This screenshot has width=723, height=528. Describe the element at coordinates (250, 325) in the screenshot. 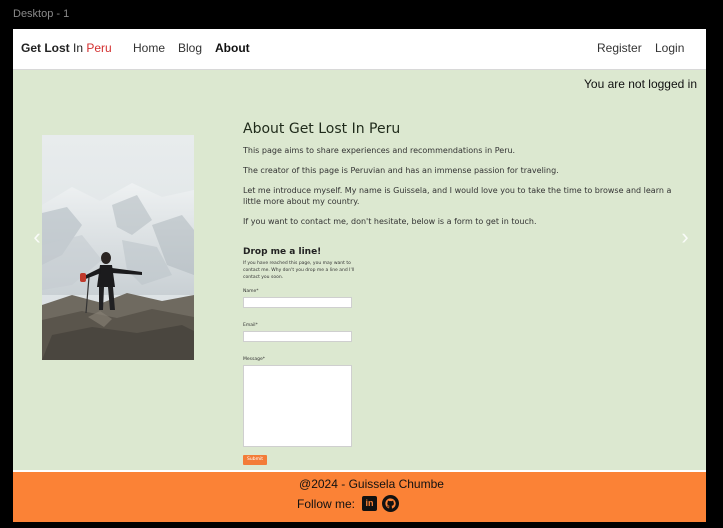

I see `email-label: Email*` at that location.